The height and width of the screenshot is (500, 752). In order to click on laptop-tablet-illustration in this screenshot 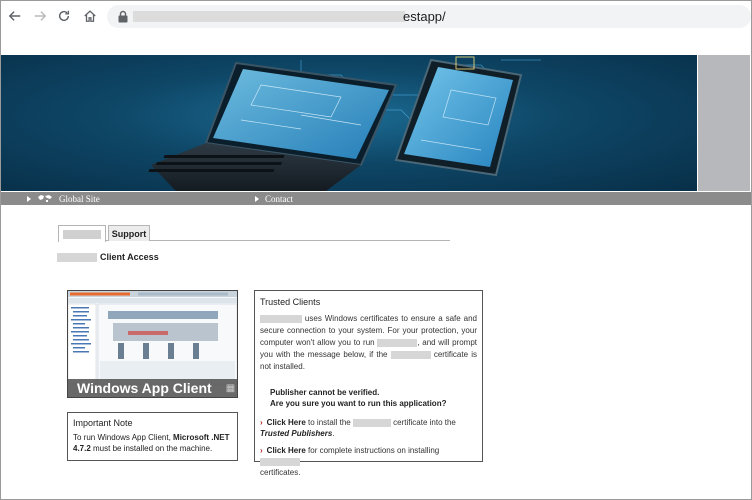, I will do `click(344, 123)`.